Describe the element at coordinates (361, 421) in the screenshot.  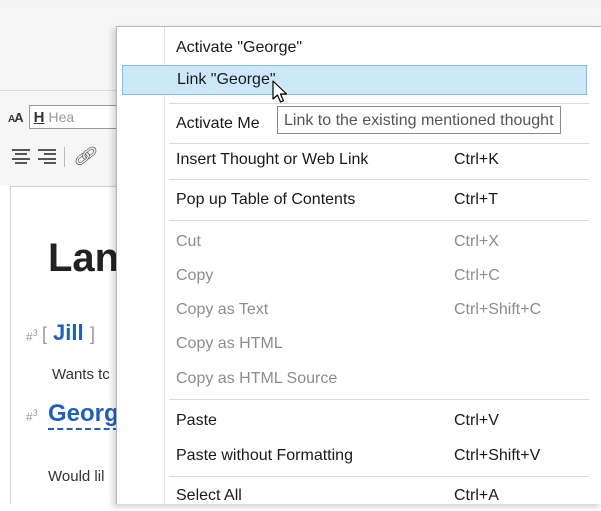
I see `menu-item-paste: Paste Ctrl+V` at that location.